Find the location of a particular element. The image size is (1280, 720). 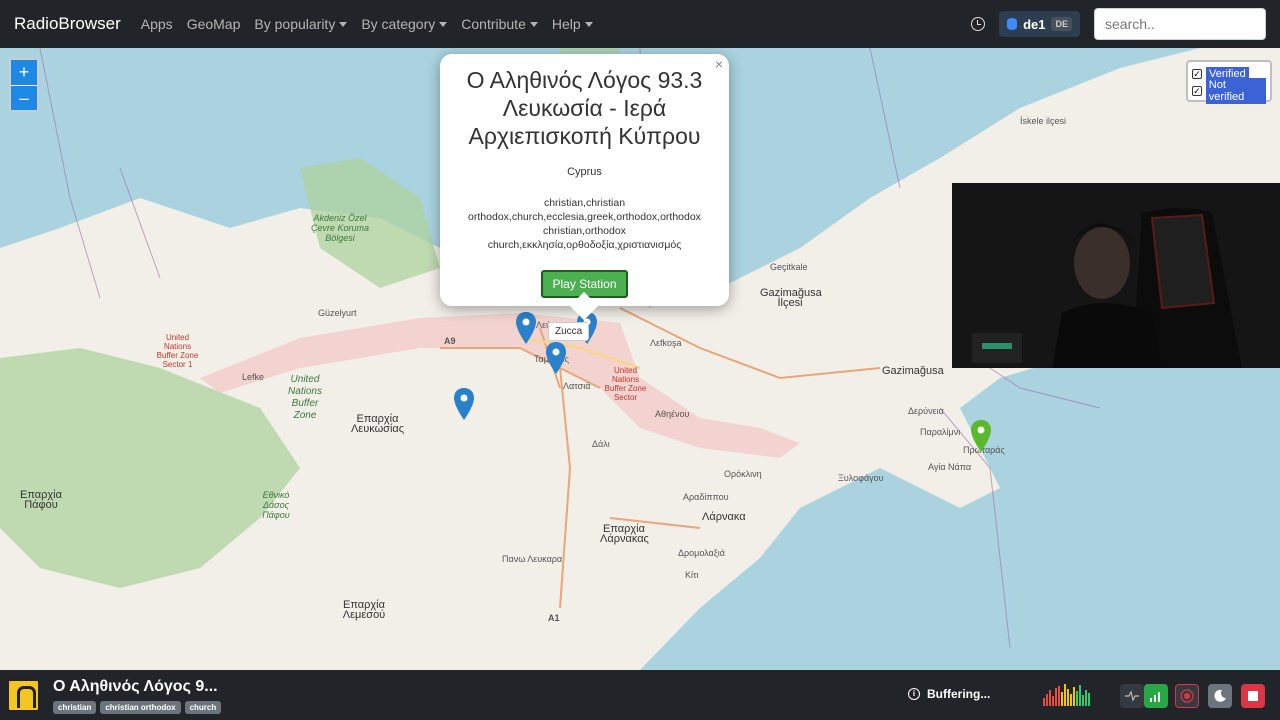

road-label: A1 is located at coordinates (554, 618).